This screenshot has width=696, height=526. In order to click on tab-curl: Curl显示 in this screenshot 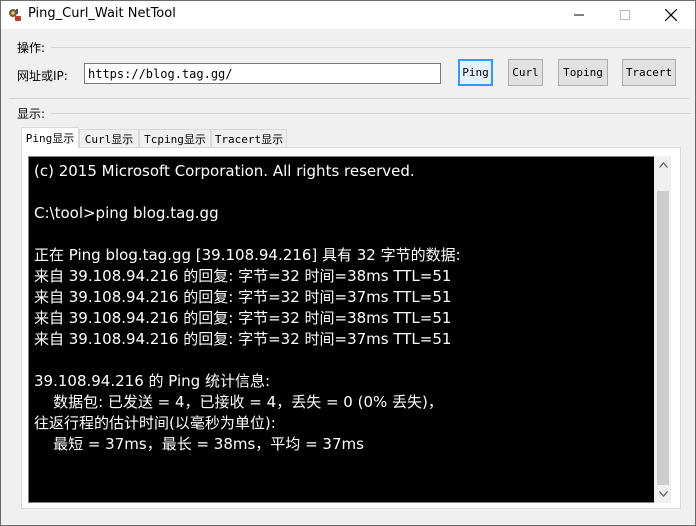, I will do `click(109, 138)`.